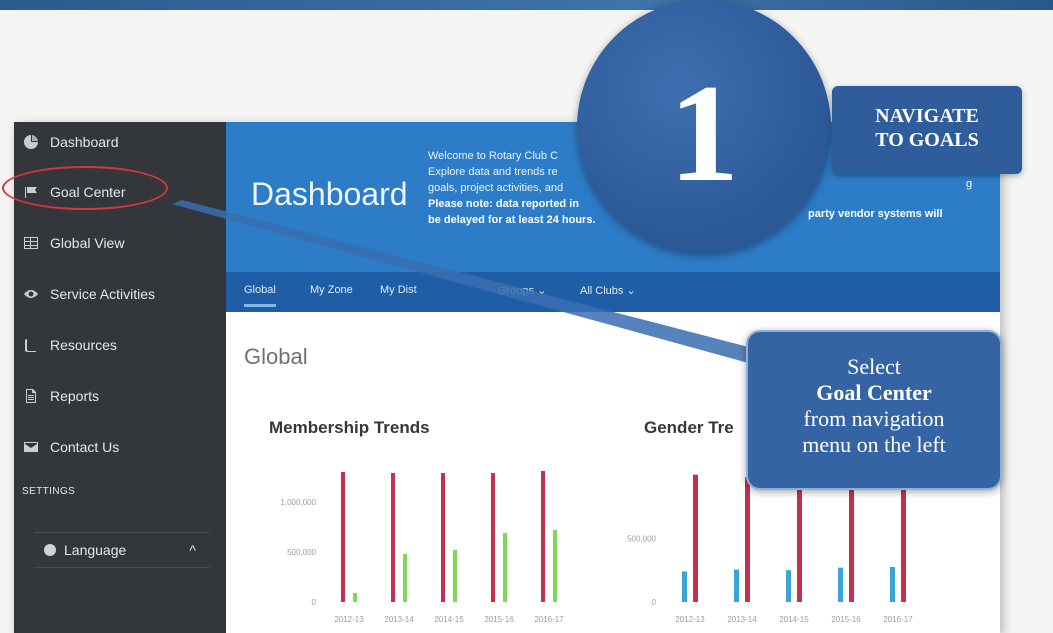  Describe the element at coordinates (503, 204) in the screenshot. I see `data-delay-note: Please note: data reported in` at that location.